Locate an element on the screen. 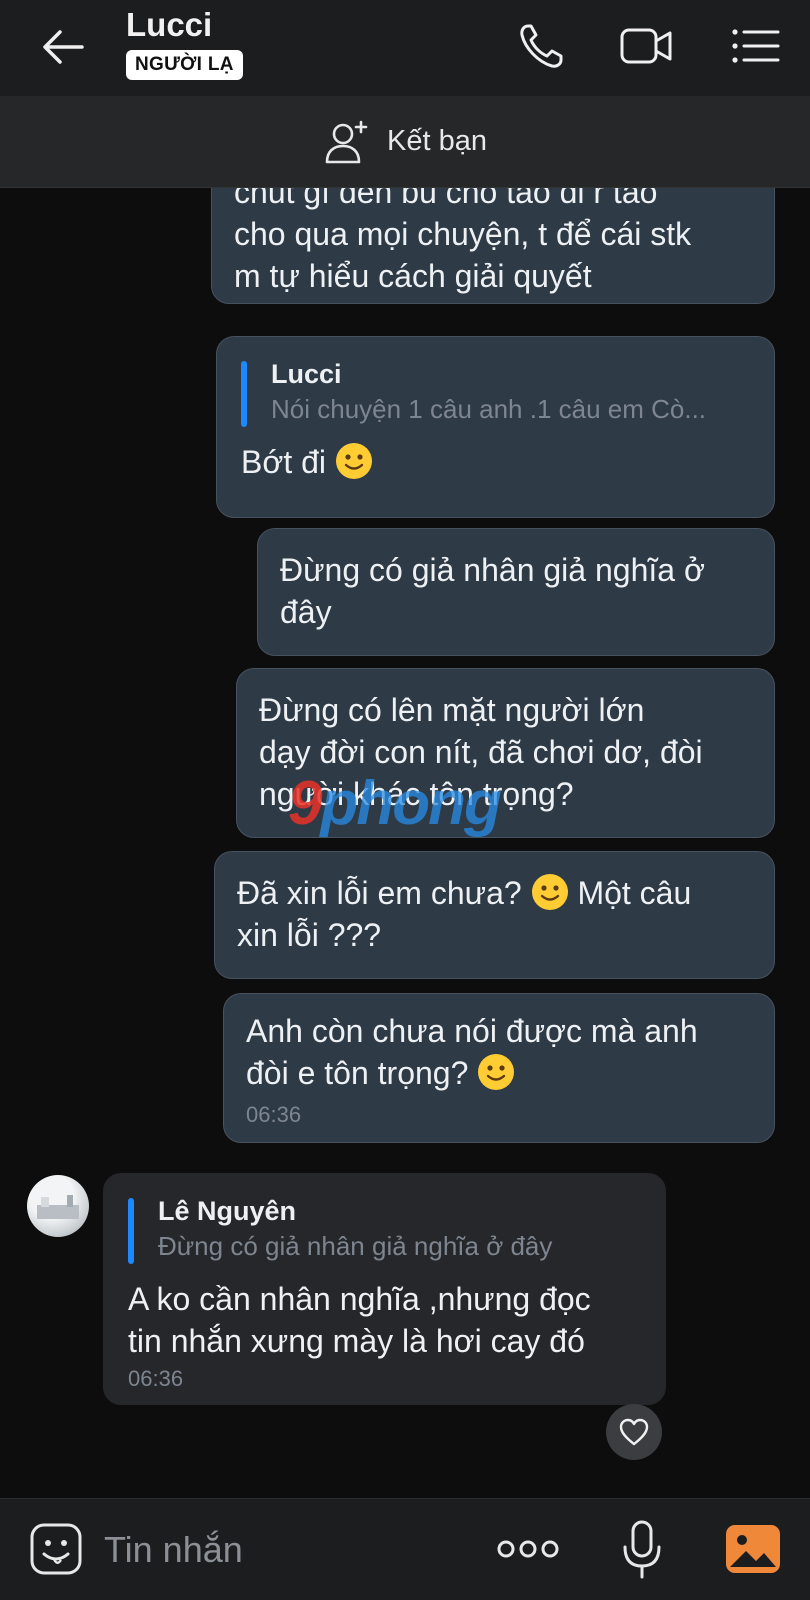 The width and height of the screenshot is (810, 1600). watermark-logo: 9phong is located at coordinates (395, 803).